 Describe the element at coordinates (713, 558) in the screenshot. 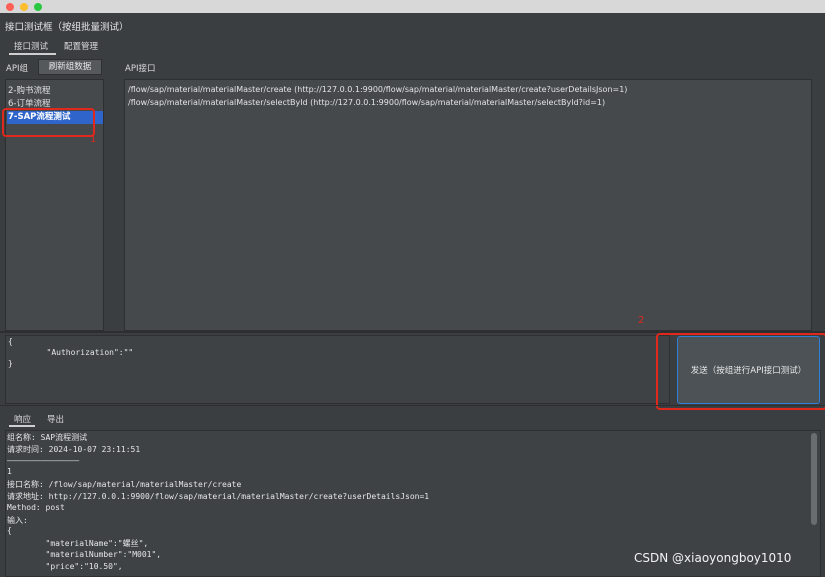

I see `watermark-text: CSDN @xiaoyongboy1010` at that location.